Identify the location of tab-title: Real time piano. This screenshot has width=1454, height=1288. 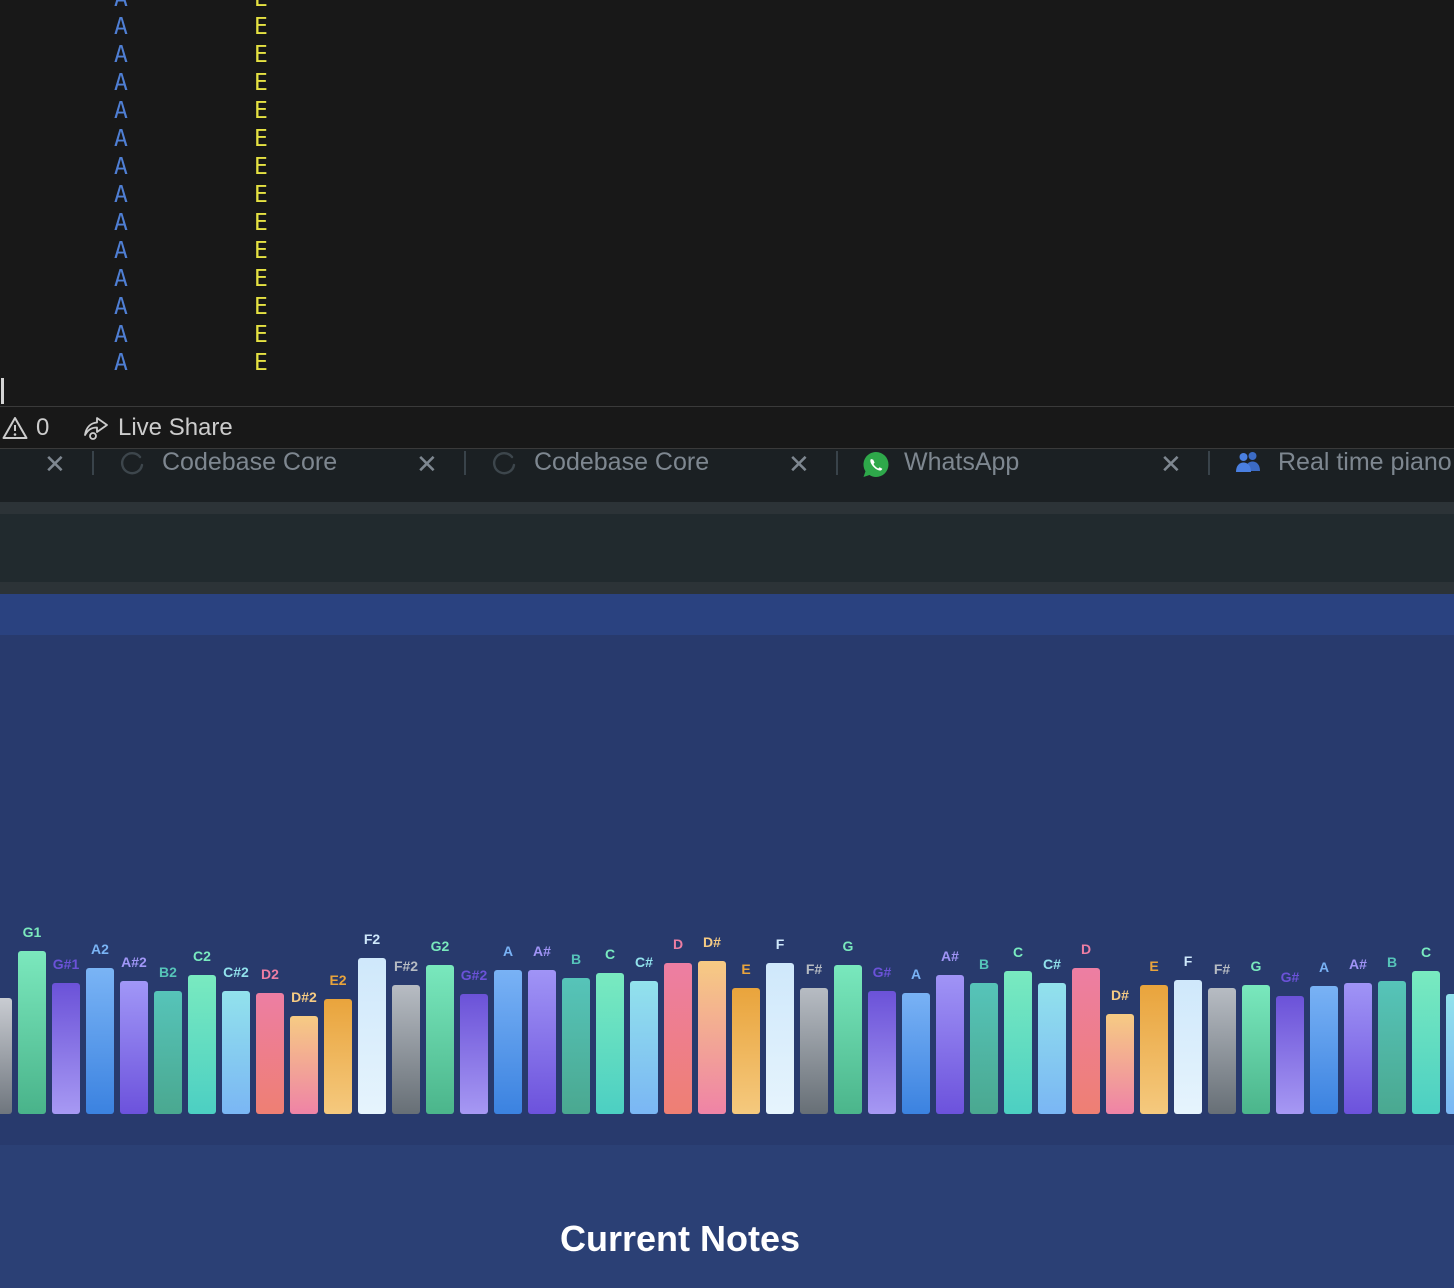
(1365, 462).